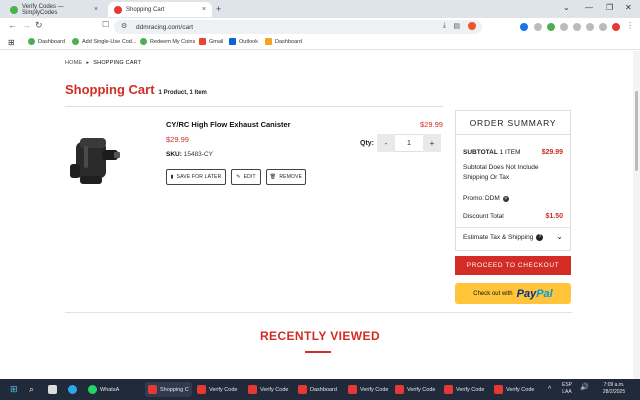  What do you see at coordinates (238, 177) in the screenshot?
I see `pencil-icon: ✎` at bounding box center [238, 177].